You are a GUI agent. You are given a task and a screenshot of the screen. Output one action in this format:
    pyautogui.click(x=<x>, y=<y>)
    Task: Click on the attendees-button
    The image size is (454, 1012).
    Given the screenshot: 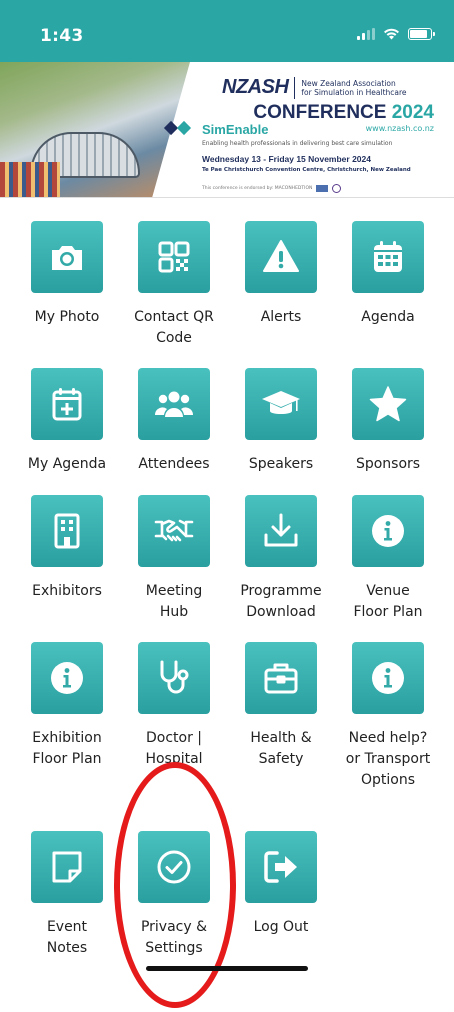 What is the action you would take?
    pyautogui.click(x=174, y=404)
    